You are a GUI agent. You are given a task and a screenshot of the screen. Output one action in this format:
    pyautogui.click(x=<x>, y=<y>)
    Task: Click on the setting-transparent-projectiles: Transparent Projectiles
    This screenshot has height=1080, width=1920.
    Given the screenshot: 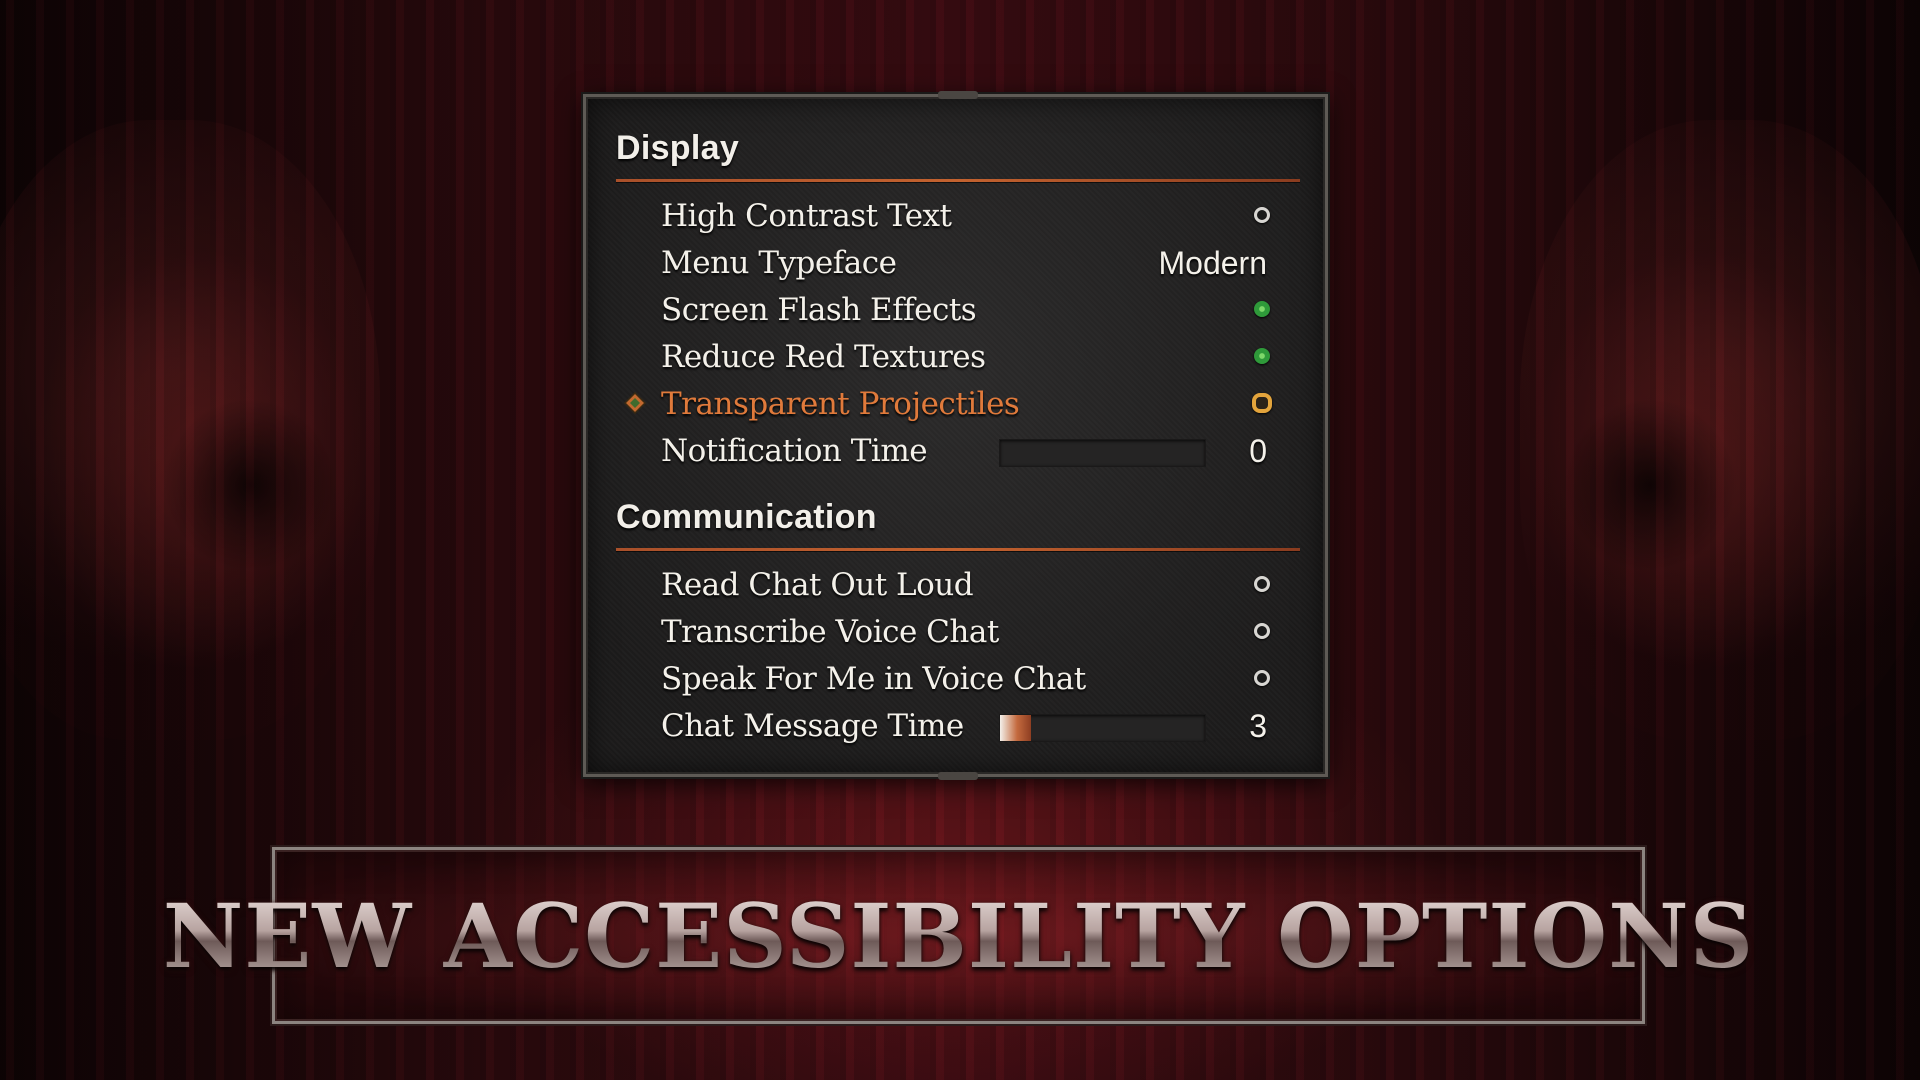 What is the action you would take?
    pyautogui.click(x=958, y=404)
    